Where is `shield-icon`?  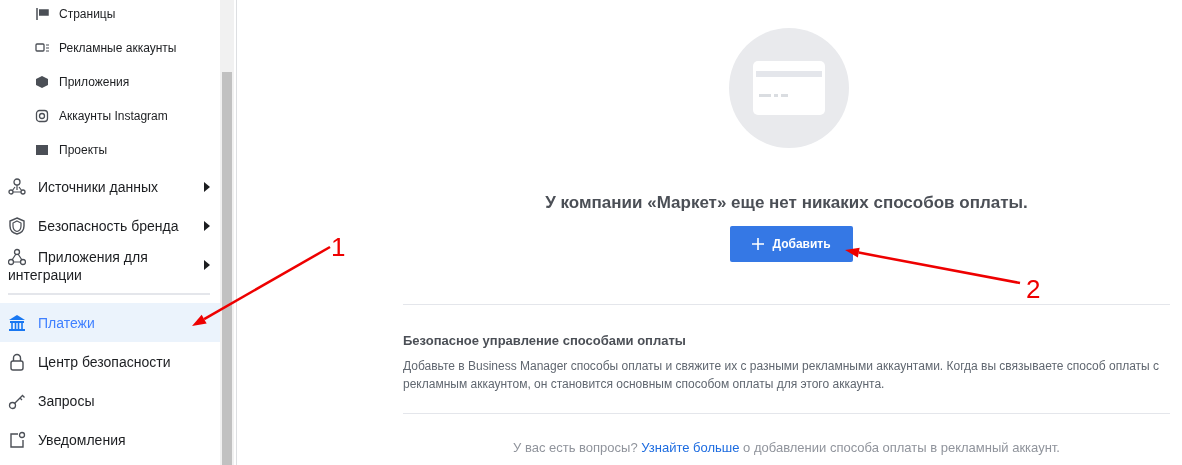
shield-icon is located at coordinates (17, 225).